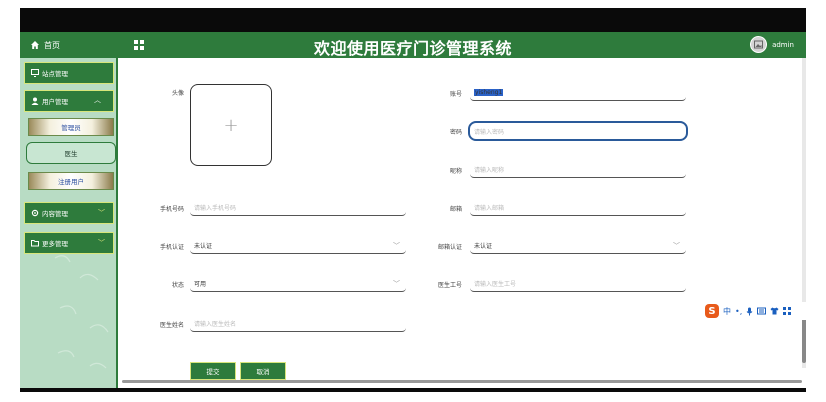 Image resolution: width=826 pixels, height=402 pixels. What do you see at coordinates (495, 284) in the screenshot?
I see `doctor-no-placeholder: 请输入医生工号` at bounding box center [495, 284].